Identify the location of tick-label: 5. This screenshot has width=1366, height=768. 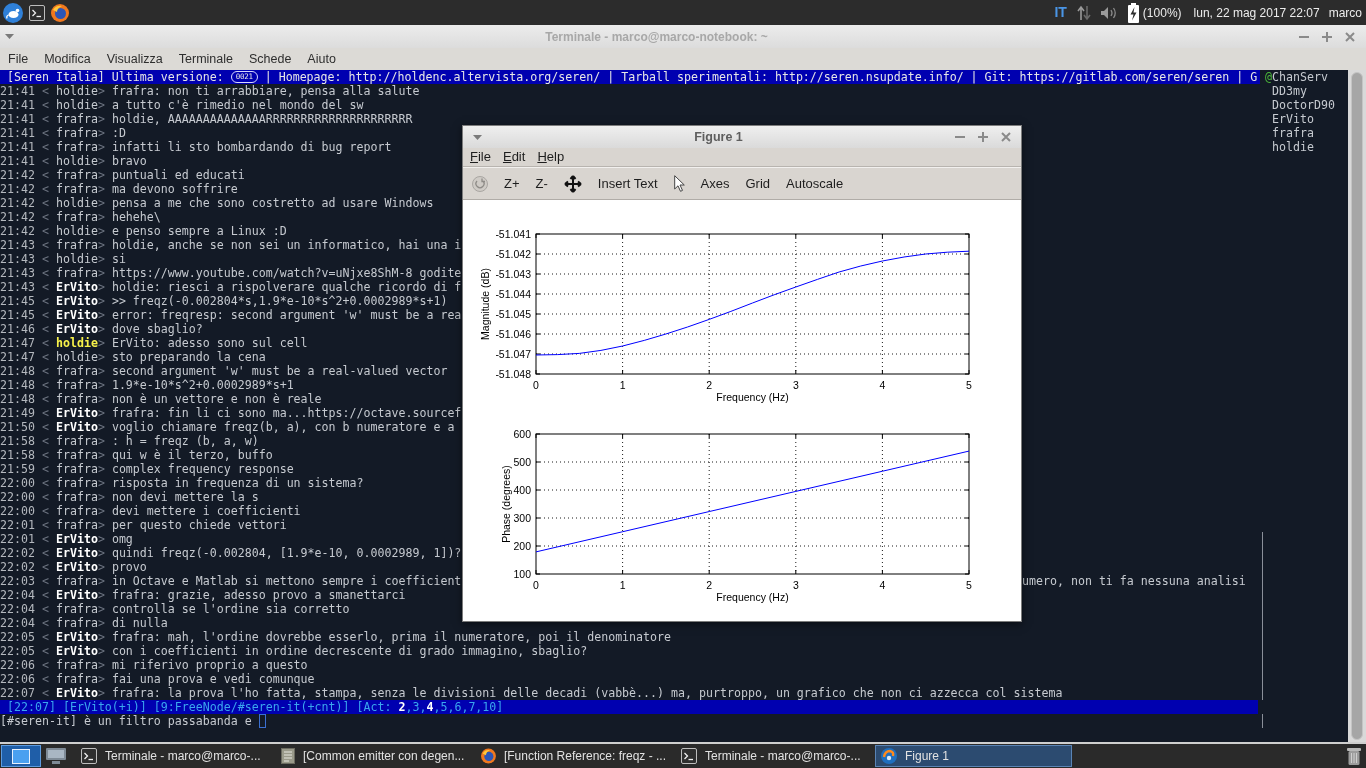
(969, 585).